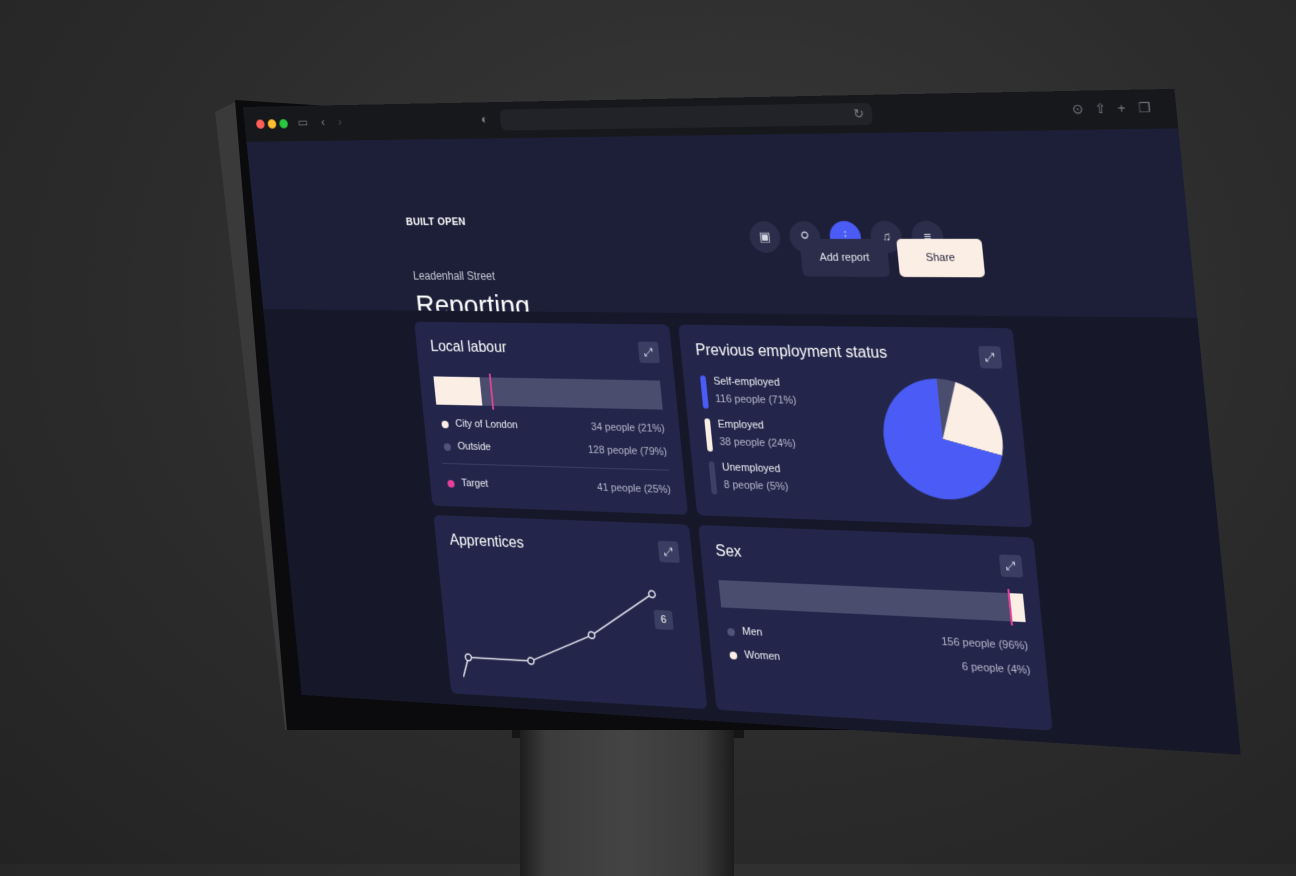 This screenshot has height=876, width=1296. Describe the element at coordinates (627, 451) in the screenshot. I see `row-value-outside: 128 people (79%)` at that location.